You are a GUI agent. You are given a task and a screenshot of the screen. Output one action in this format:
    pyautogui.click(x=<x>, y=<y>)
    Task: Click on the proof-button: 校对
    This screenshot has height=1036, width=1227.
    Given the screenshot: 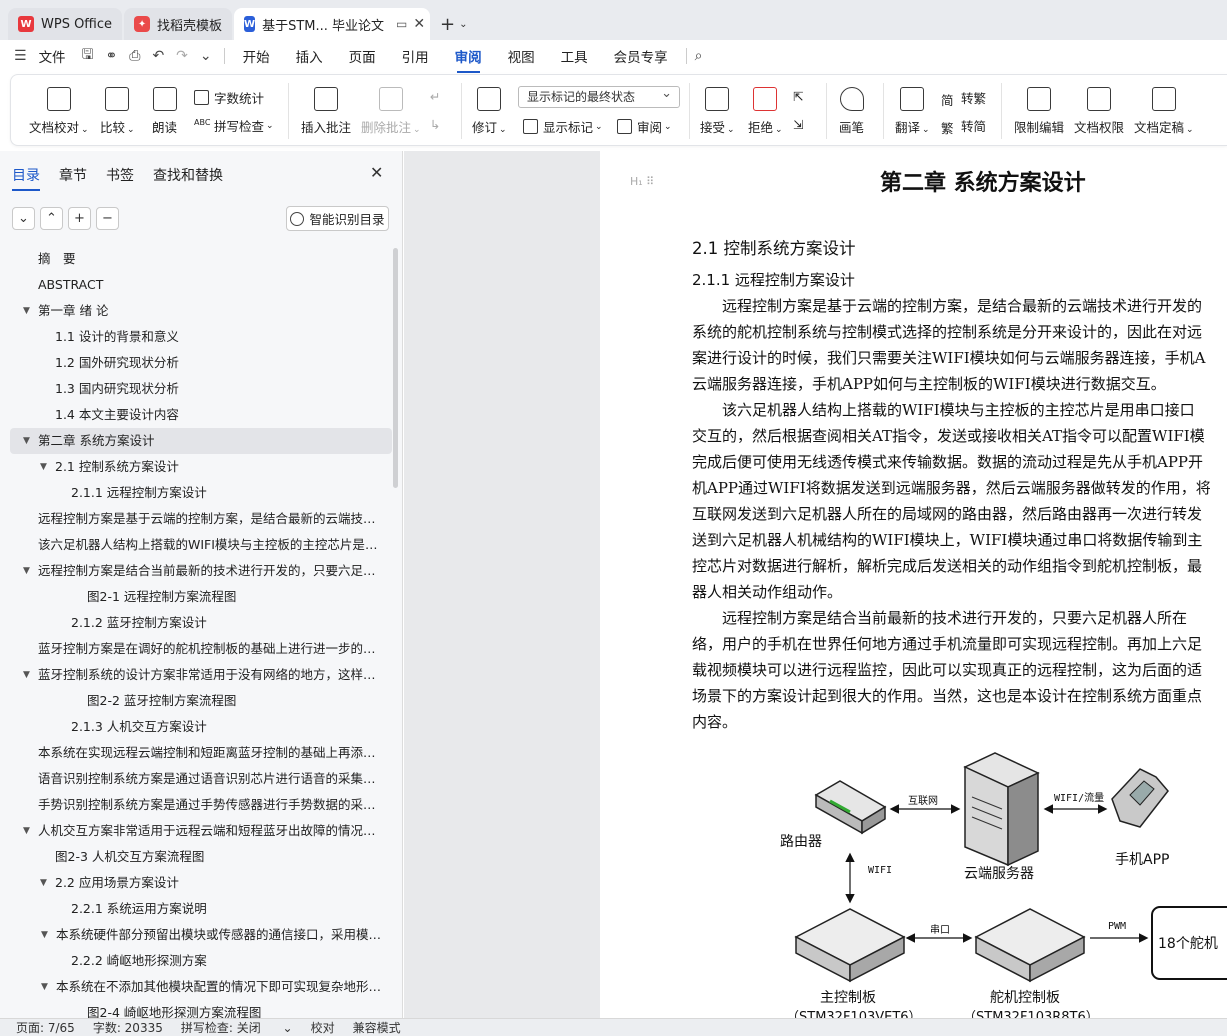 What is the action you would take?
    pyautogui.click(x=323, y=1027)
    